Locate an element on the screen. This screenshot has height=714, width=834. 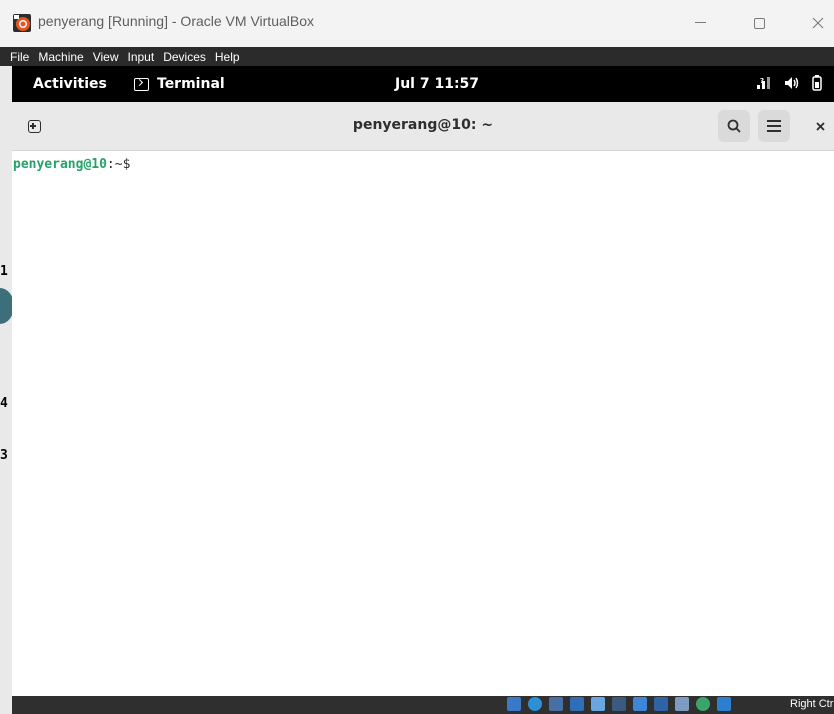
cpu-icon is located at coordinates (682, 704).